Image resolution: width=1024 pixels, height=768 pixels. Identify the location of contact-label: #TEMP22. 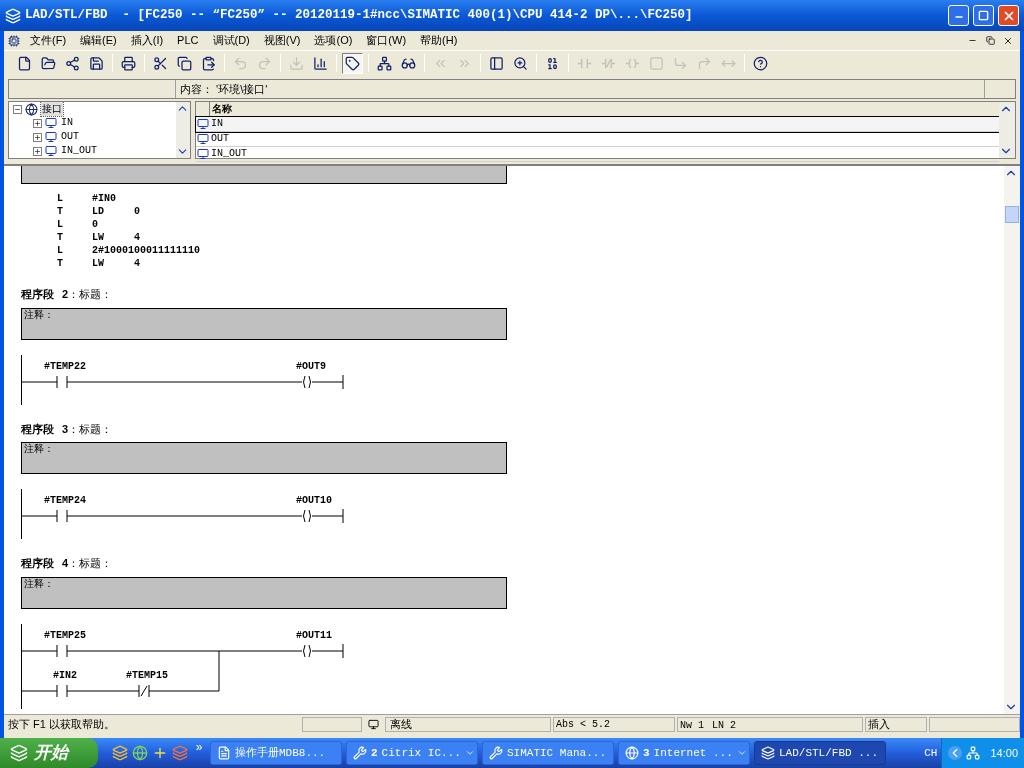
(65, 366).